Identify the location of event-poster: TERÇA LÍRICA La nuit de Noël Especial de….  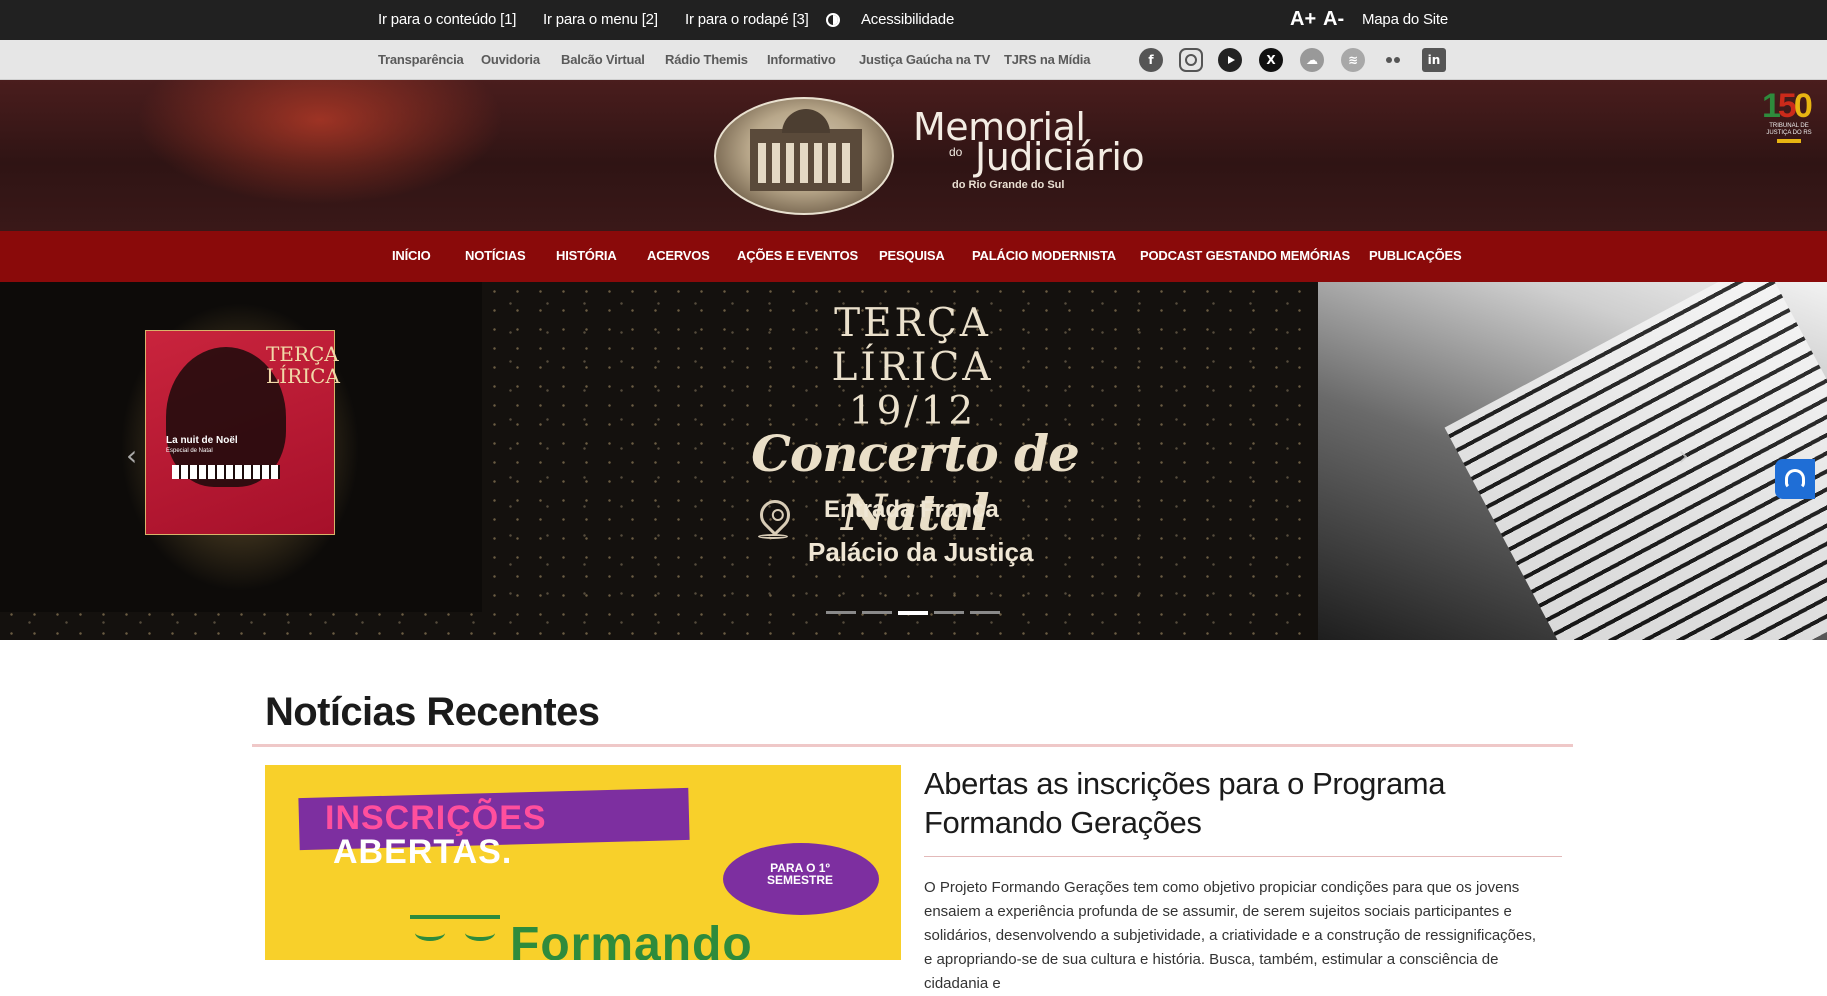
(242, 432).